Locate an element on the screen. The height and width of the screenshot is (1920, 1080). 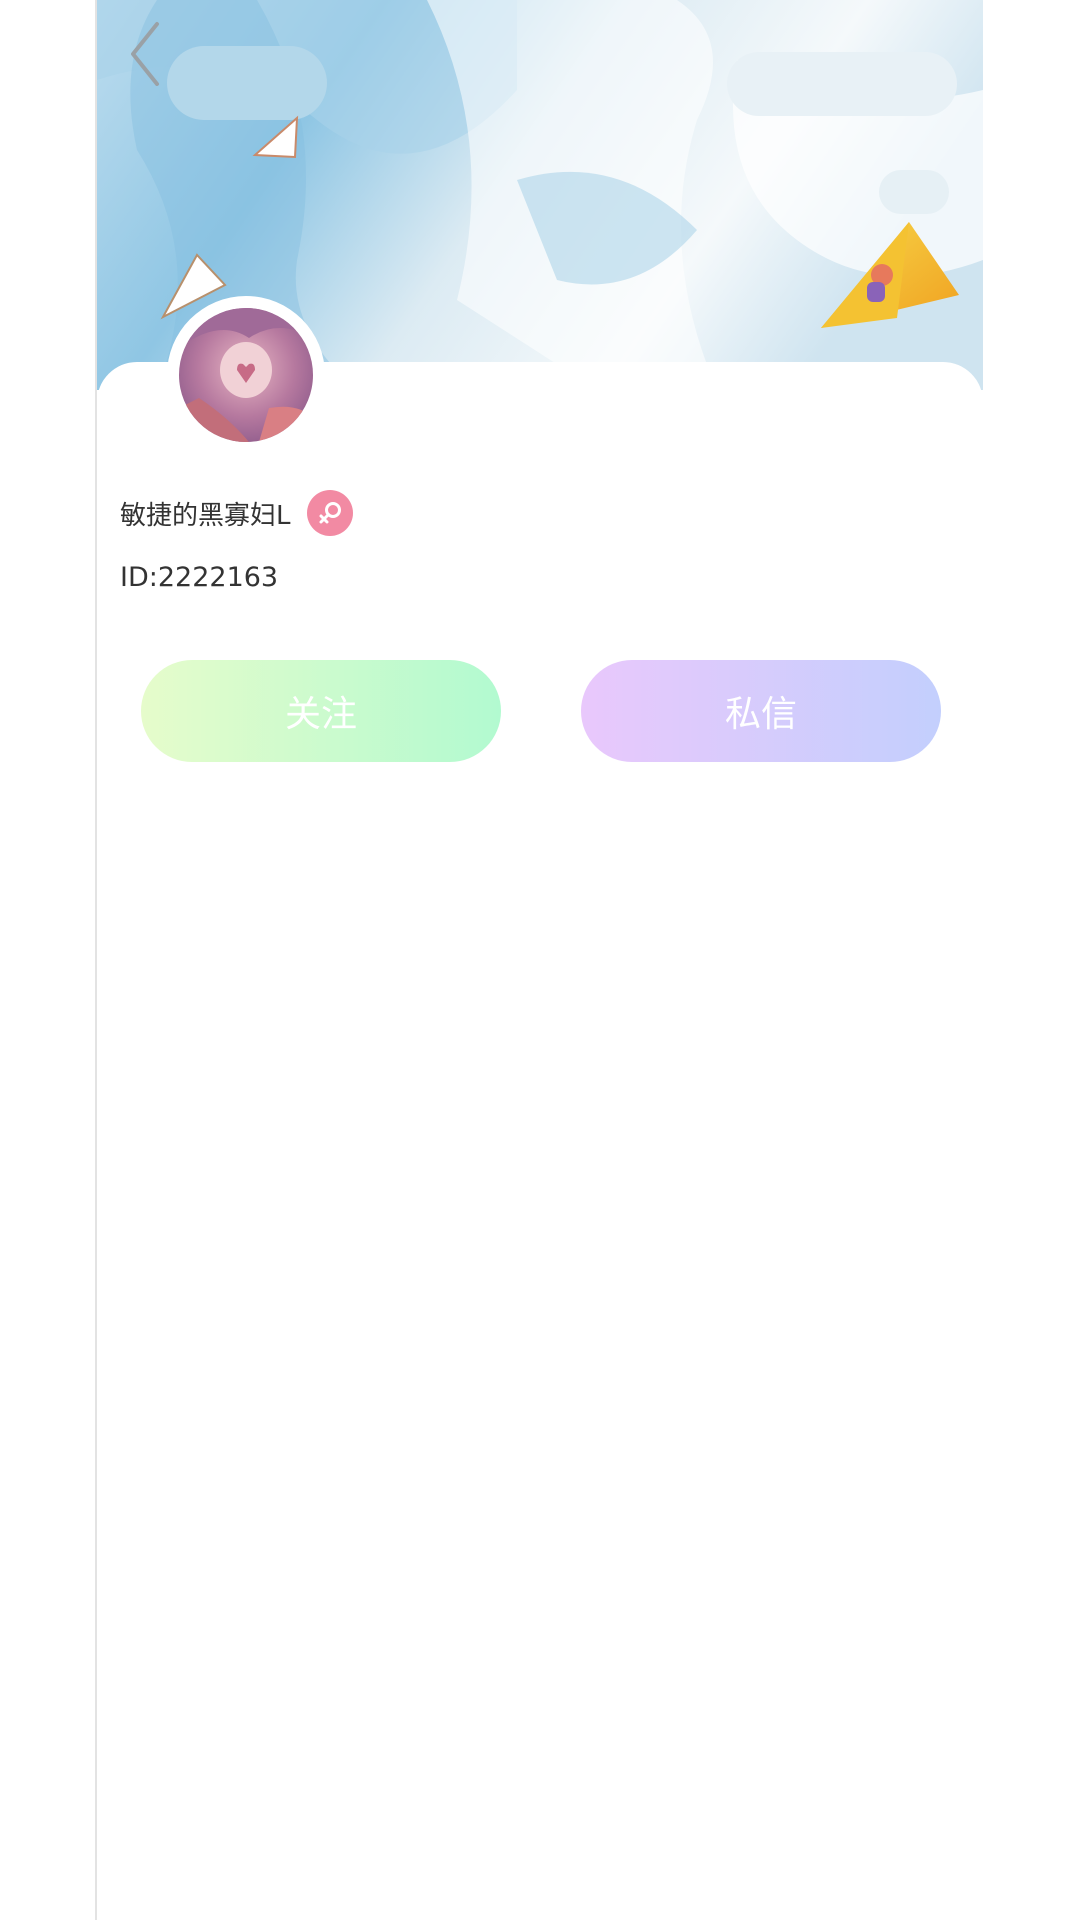
nickname-row: 敏捷的黑寡妇L is located at coordinates (236, 513).